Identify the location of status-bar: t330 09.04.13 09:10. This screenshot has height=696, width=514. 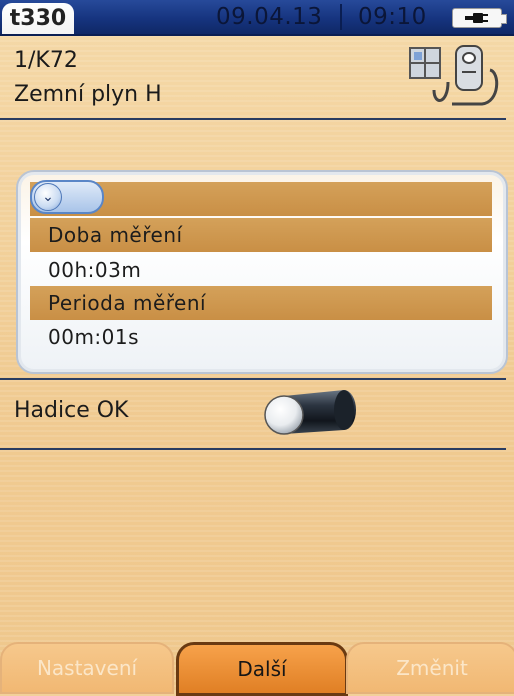
(257, 18).